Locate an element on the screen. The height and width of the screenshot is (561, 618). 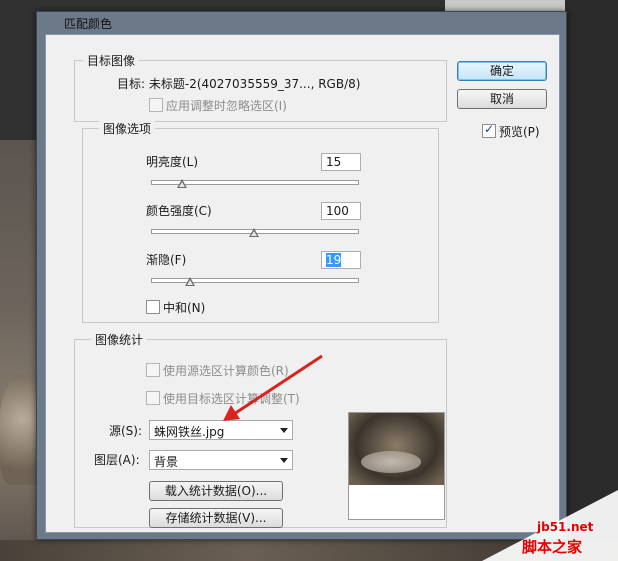
watermark-site: jb51.net is located at coordinates (565, 527).